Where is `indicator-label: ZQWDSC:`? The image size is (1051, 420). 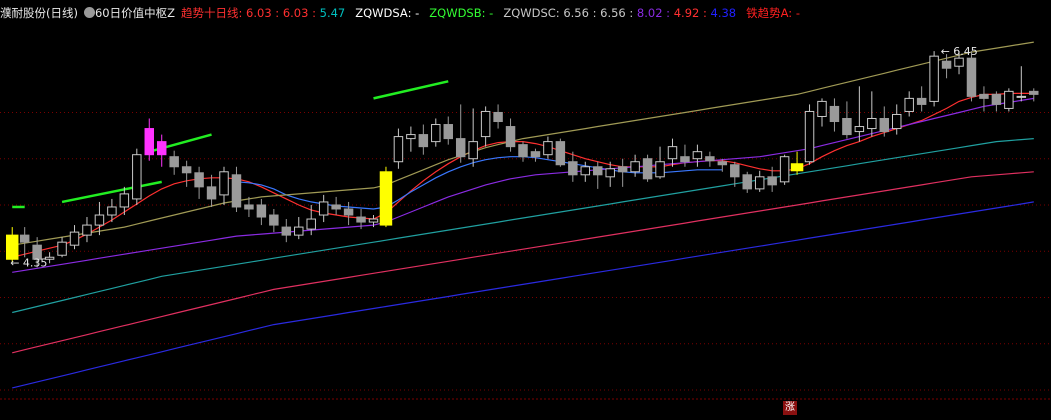 indicator-label: ZQWDSC: is located at coordinates (533, 13).